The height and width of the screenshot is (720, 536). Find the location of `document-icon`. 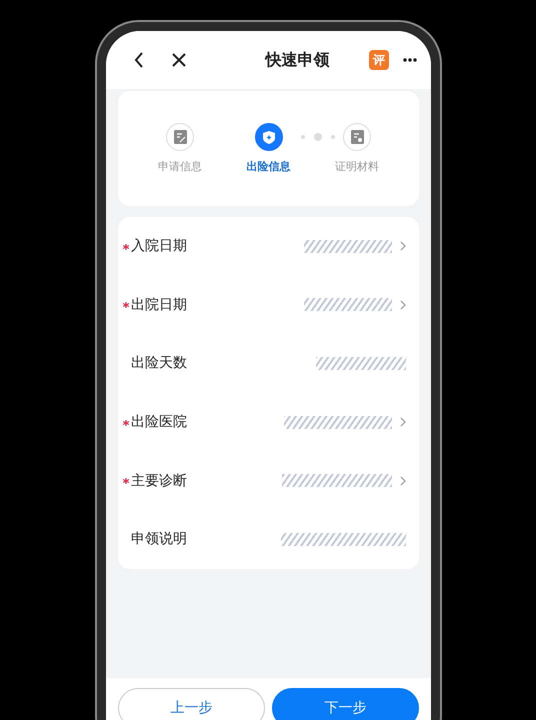

document-icon is located at coordinates (357, 137).